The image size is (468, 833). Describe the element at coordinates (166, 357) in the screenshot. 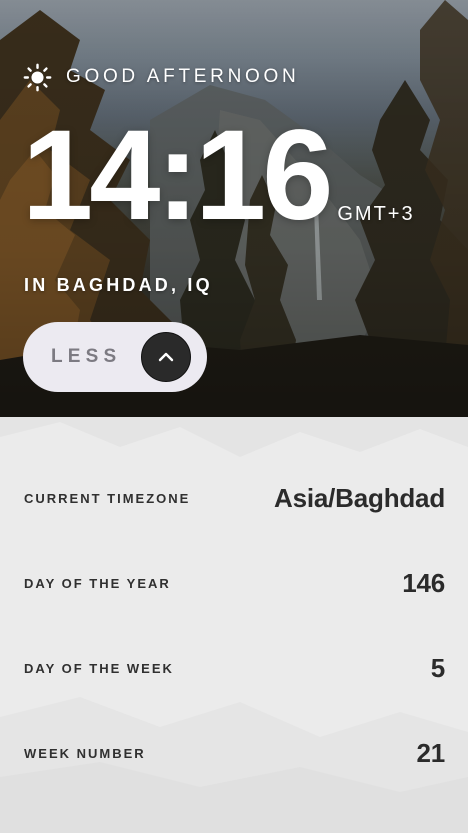

I see `chevron-up-icon` at that location.